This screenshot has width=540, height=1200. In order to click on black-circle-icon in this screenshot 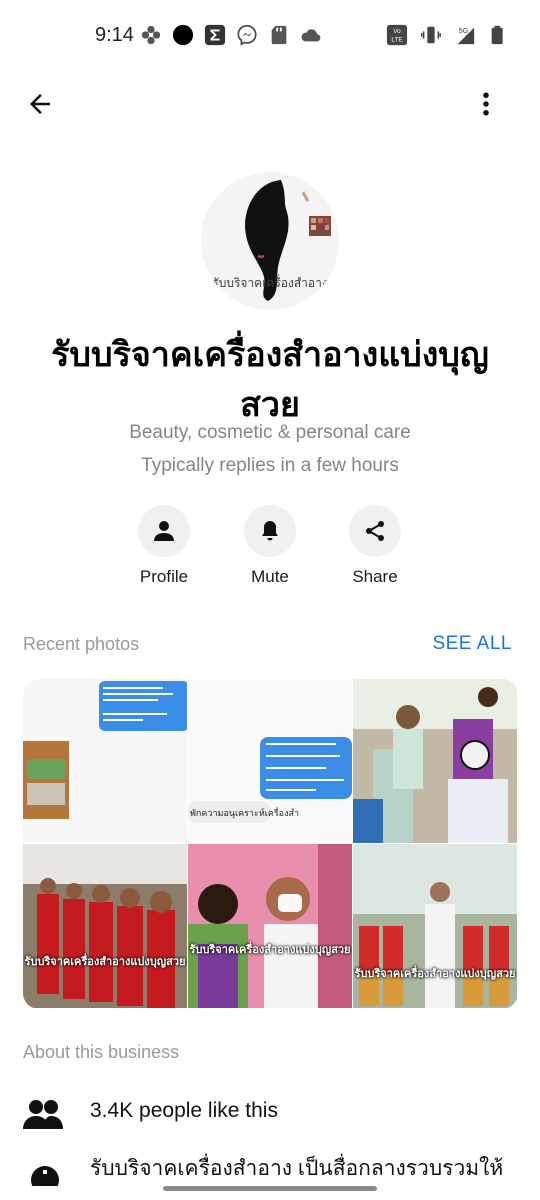, I will do `click(183, 35)`.